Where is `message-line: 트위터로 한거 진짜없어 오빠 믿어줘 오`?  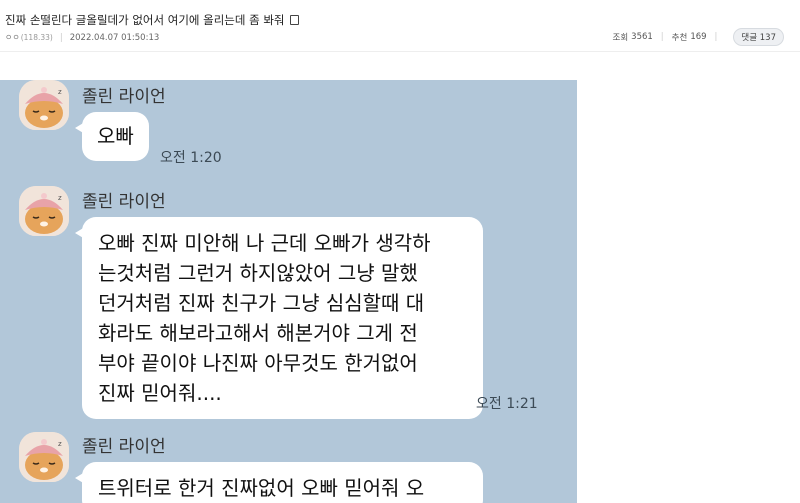 message-line: 트위터로 한거 진짜없어 오빠 믿어줘 오 is located at coordinates (261, 488).